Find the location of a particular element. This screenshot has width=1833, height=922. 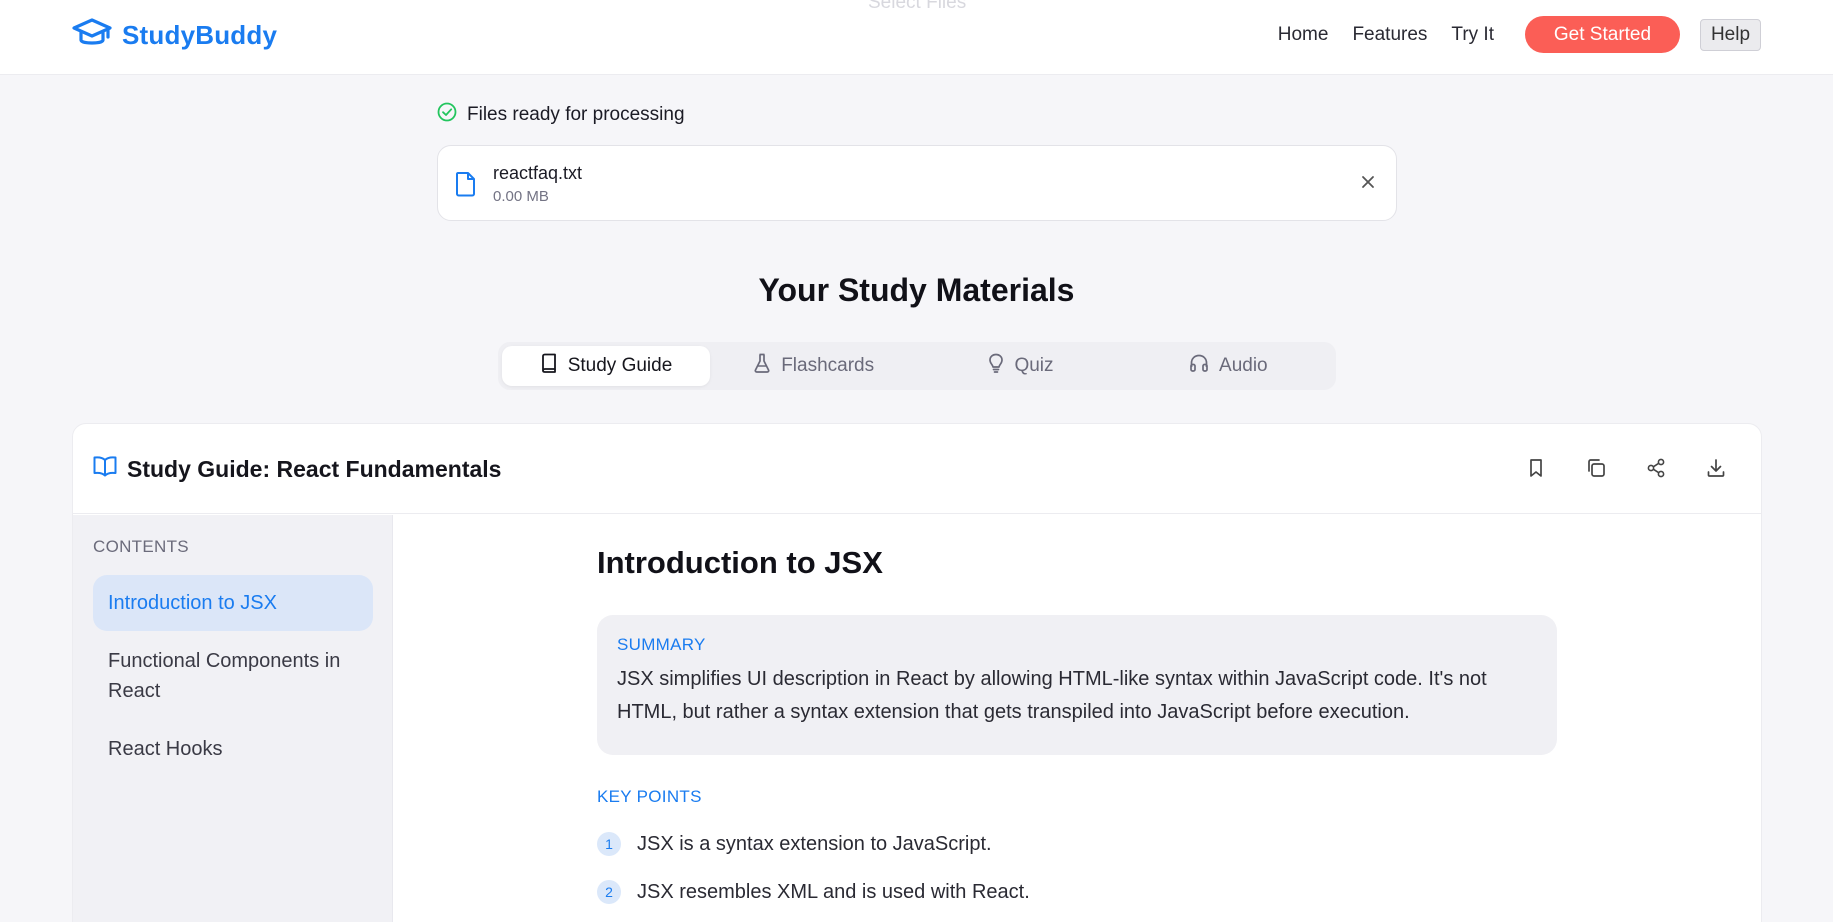

brand-name: StudyBuddy is located at coordinates (200, 35).